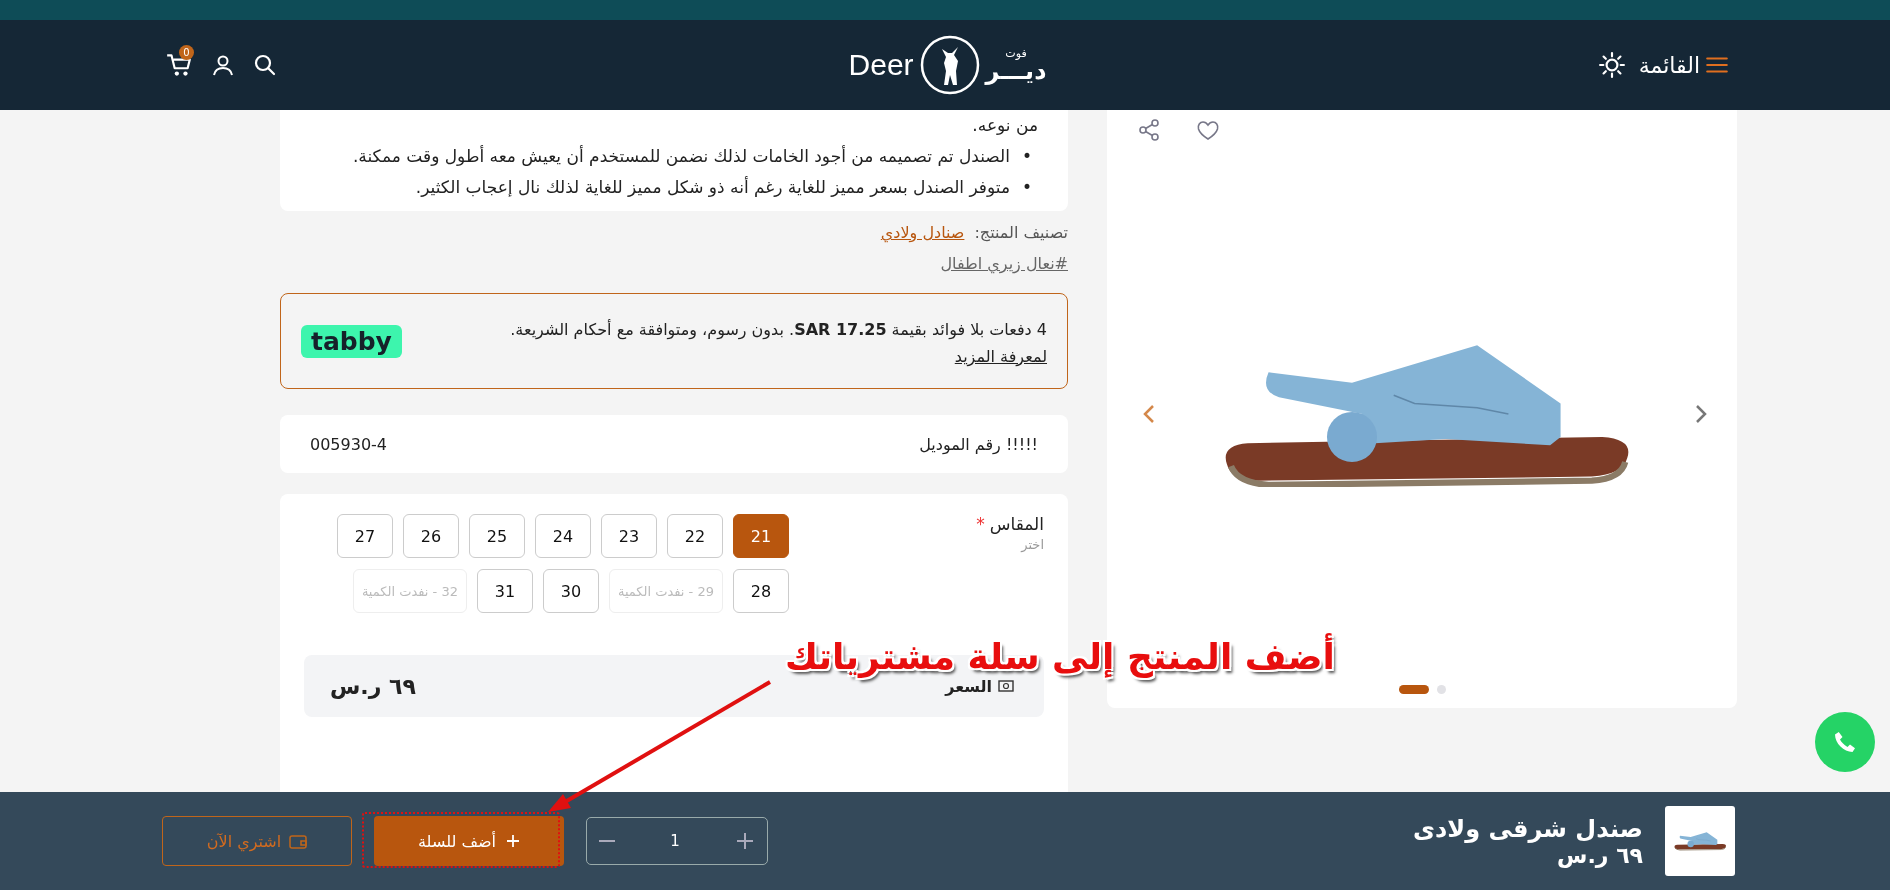 This screenshot has height=890, width=1890. Describe the element at coordinates (1004, 125) in the screenshot. I see `description-text: من نوعه.` at that location.